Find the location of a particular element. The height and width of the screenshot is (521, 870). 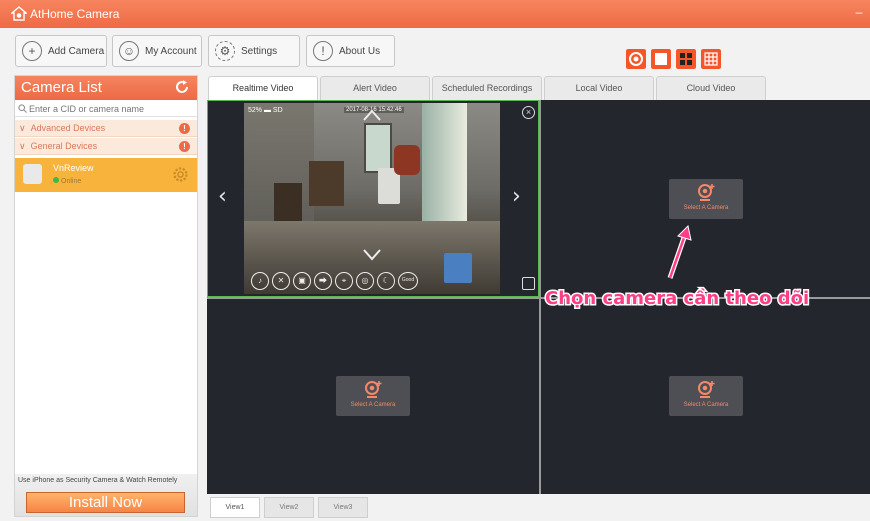

gear-icon: ⚙ is located at coordinates (225, 51).